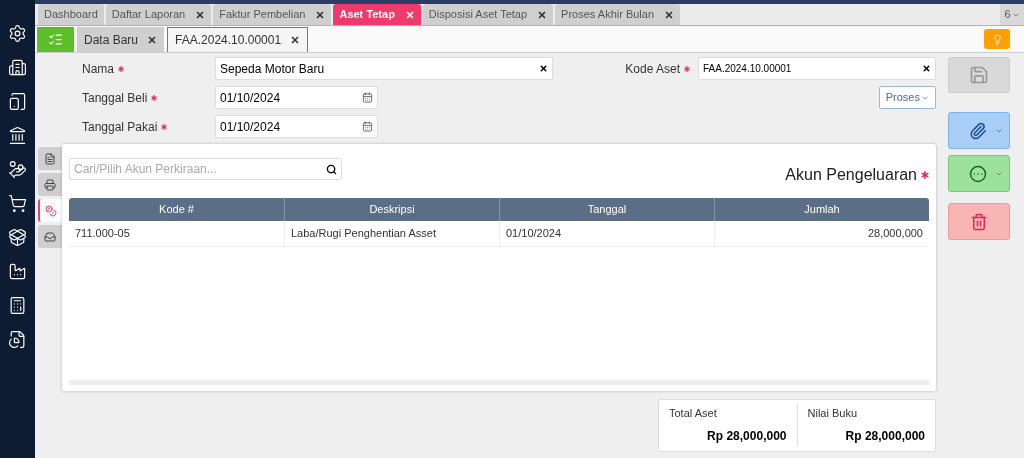 This screenshot has width=1024, height=458. What do you see at coordinates (391, 234) in the screenshot?
I see `table-cell: Laba/Rugi Penghentian Asset` at bounding box center [391, 234].